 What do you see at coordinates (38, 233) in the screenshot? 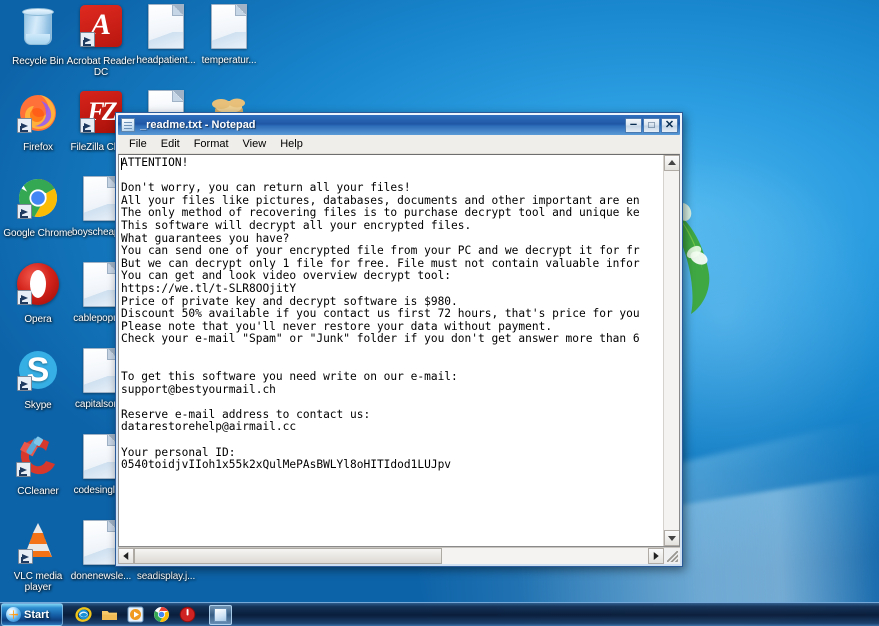
I see `desktop-icon-label: Google Chrome` at bounding box center [38, 233].